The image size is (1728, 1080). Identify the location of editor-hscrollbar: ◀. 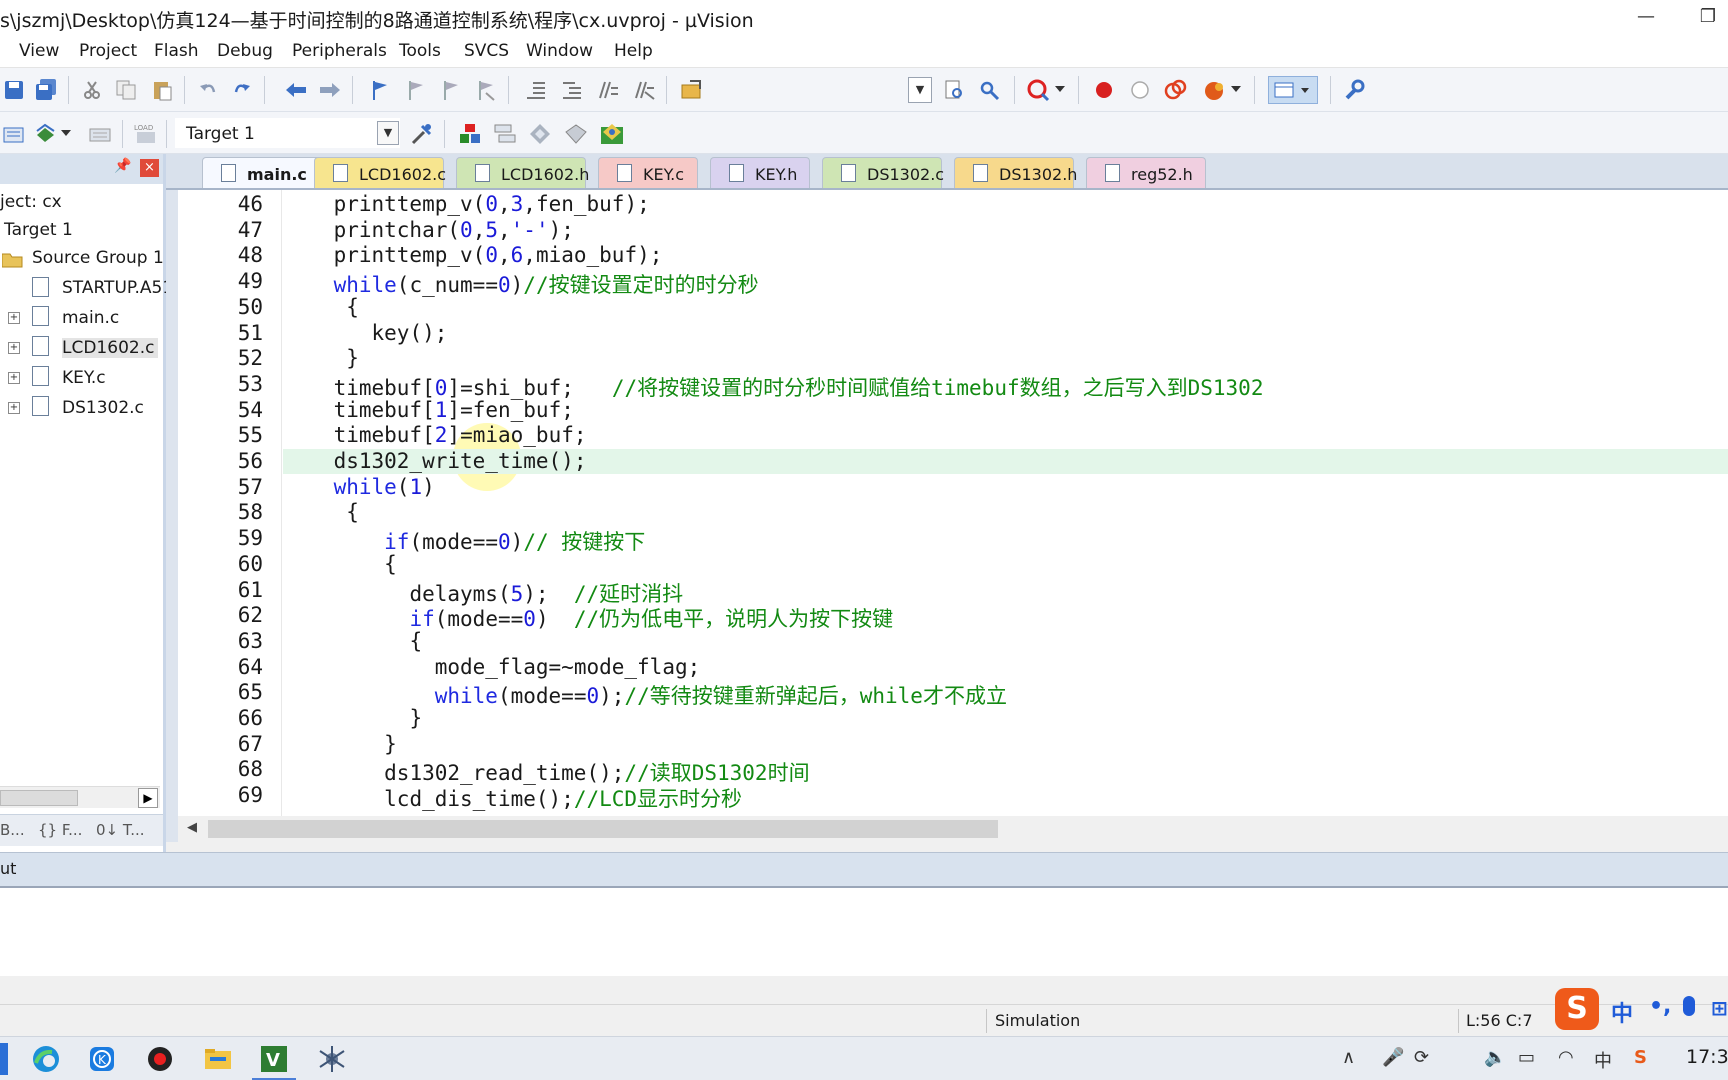
(947, 829).